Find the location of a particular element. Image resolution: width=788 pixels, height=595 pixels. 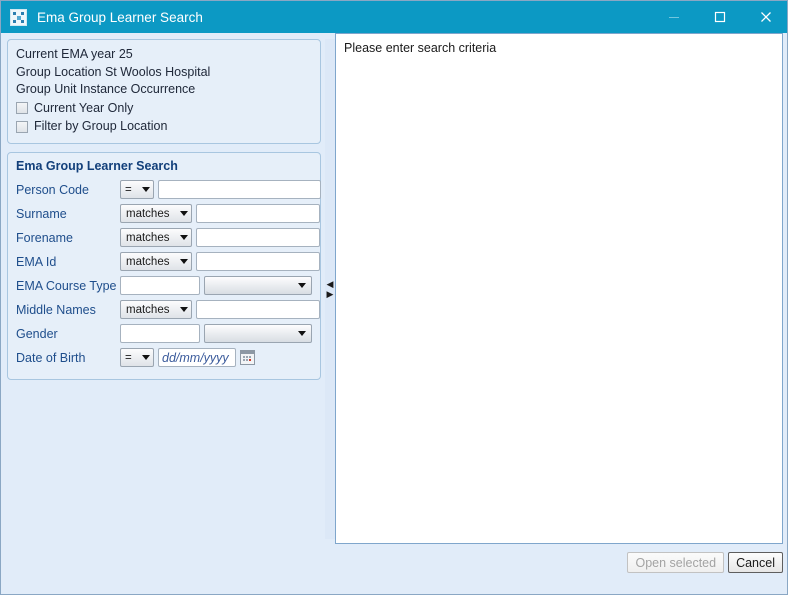

checkbox-row-filter-by-group-location: Filter by Group Location is located at coordinates (164, 127).